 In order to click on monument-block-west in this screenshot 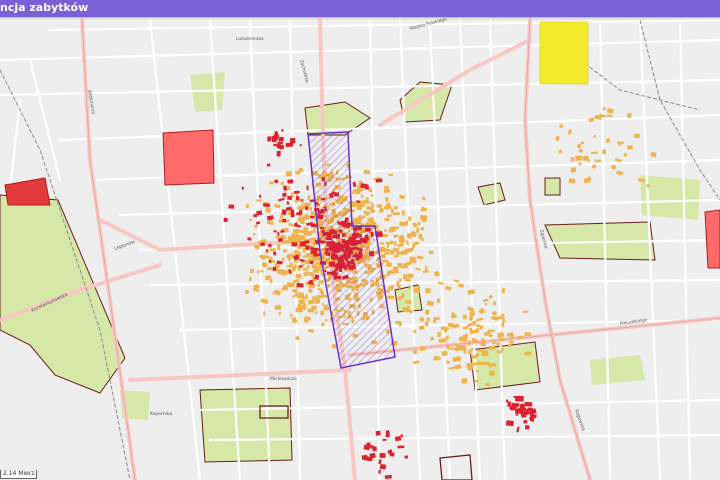, I will do `click(188, 157)`.